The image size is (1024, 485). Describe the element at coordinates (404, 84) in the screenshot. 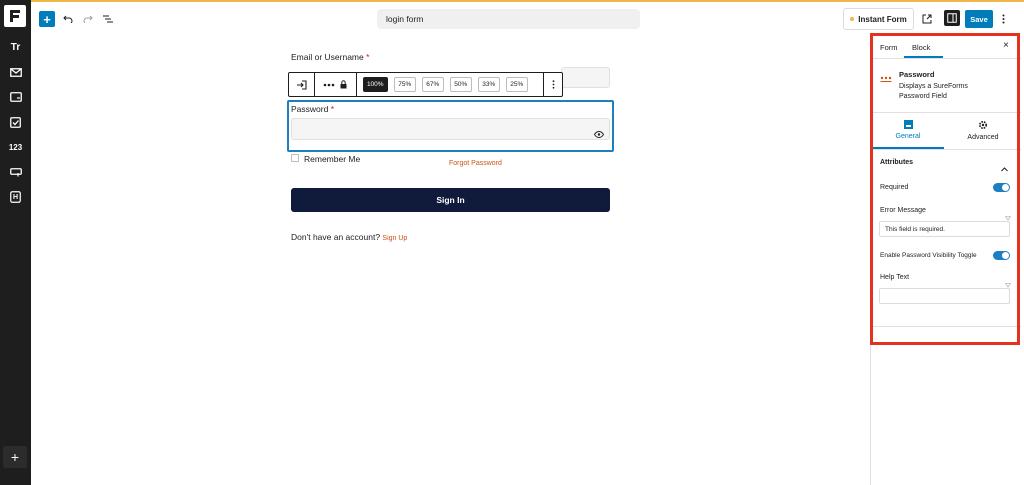

I see `width-75-button: 75%` at that location.